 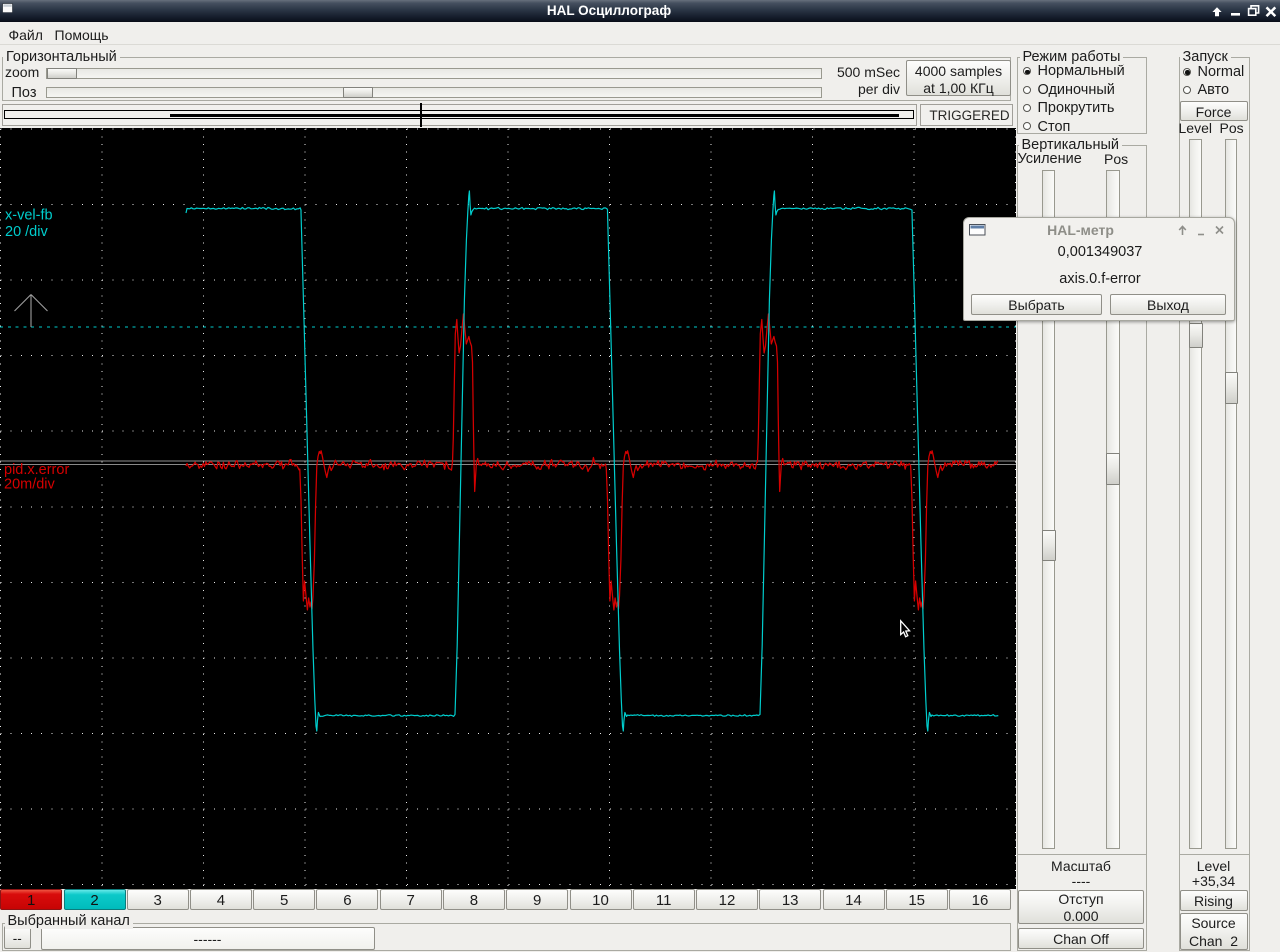 I want to click on svg-text: 20 /div, so click(x=26, y=232).